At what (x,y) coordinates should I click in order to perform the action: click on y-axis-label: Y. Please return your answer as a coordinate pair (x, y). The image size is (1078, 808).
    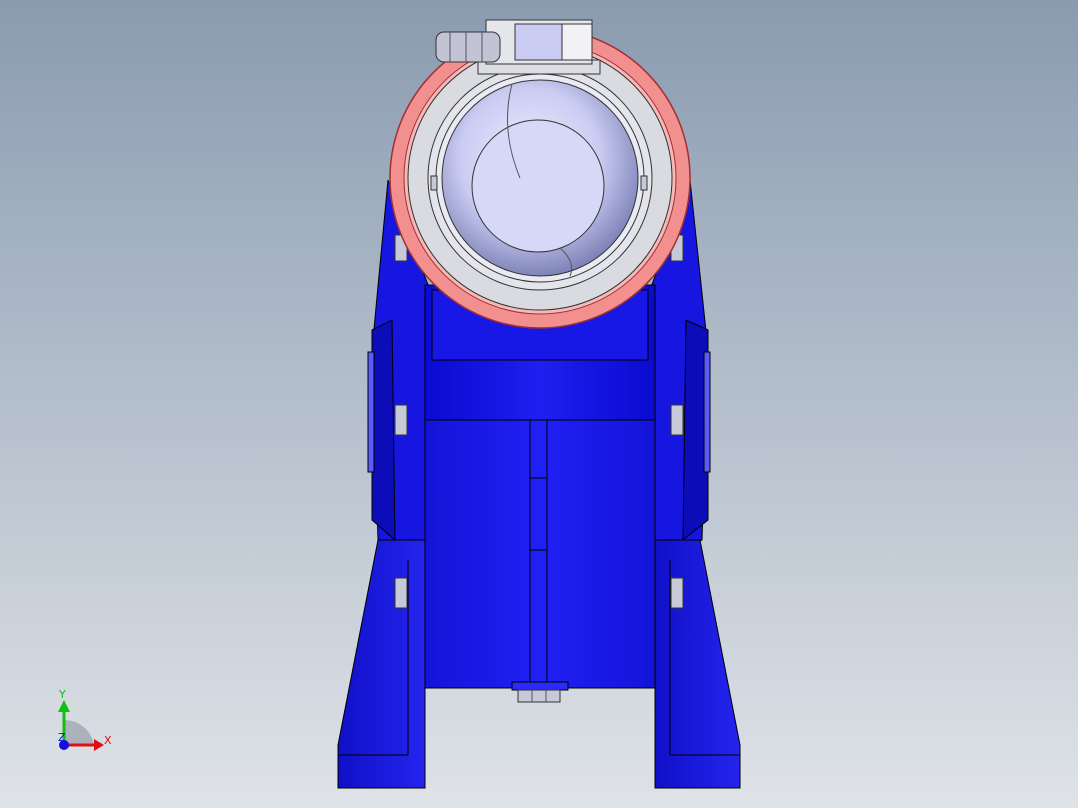
    Looking at the image, I should click on (62, 694).